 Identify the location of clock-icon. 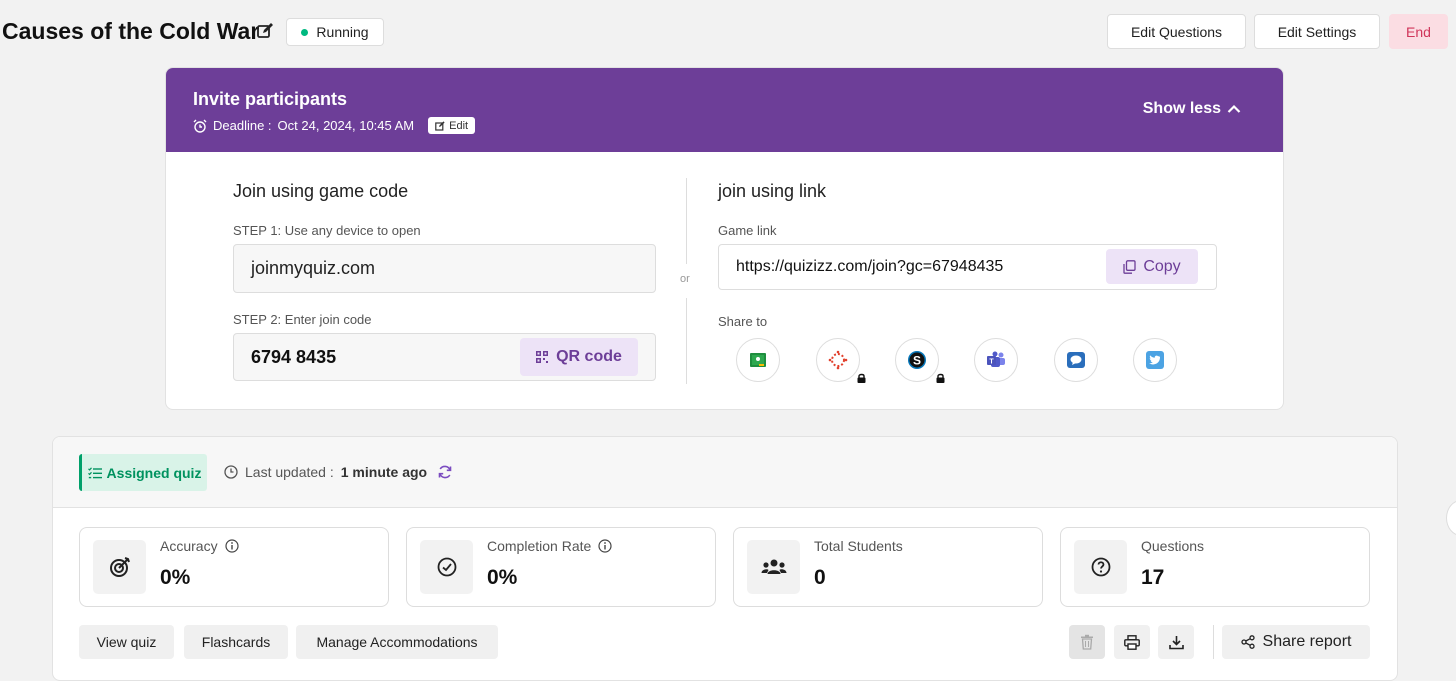
(231, 472).